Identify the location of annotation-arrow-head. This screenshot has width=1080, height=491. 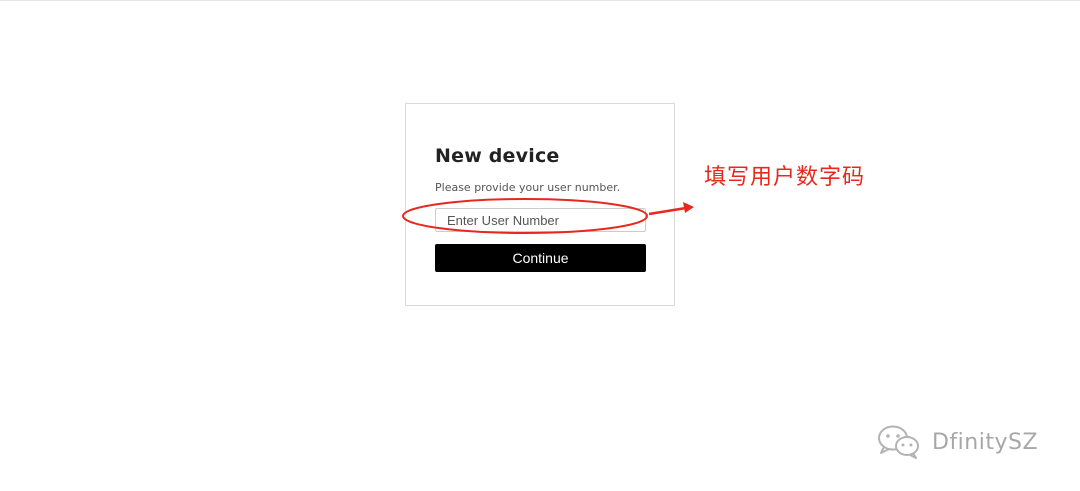
(688, 207).